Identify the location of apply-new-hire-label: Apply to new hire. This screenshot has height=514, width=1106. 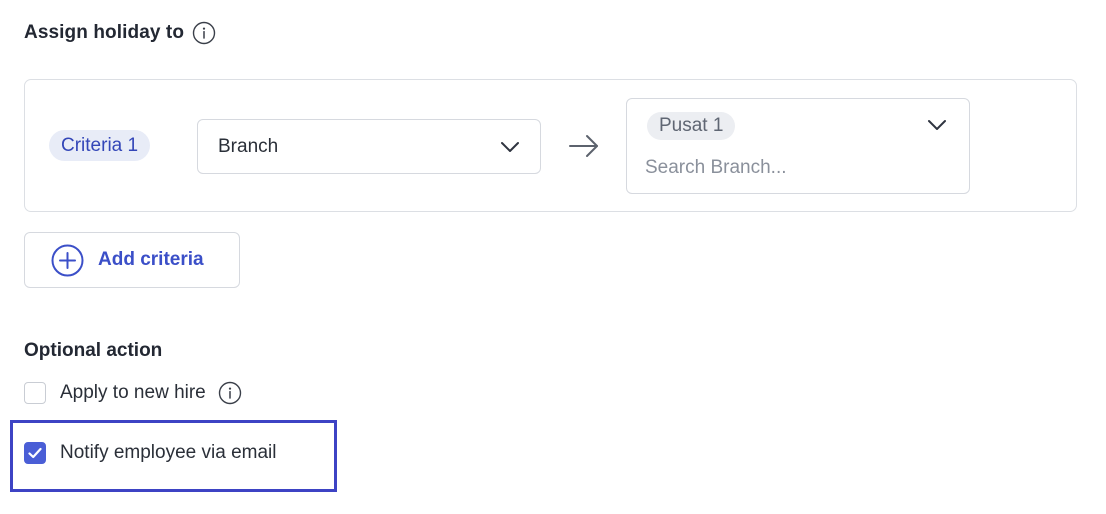
(133, 392).